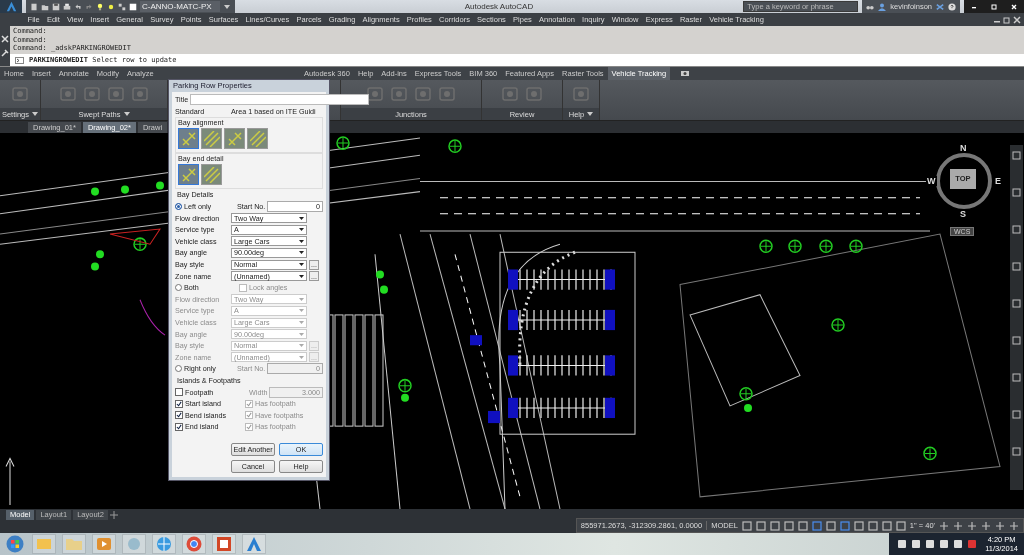  I want to click on user-icon, so click(882, 6).